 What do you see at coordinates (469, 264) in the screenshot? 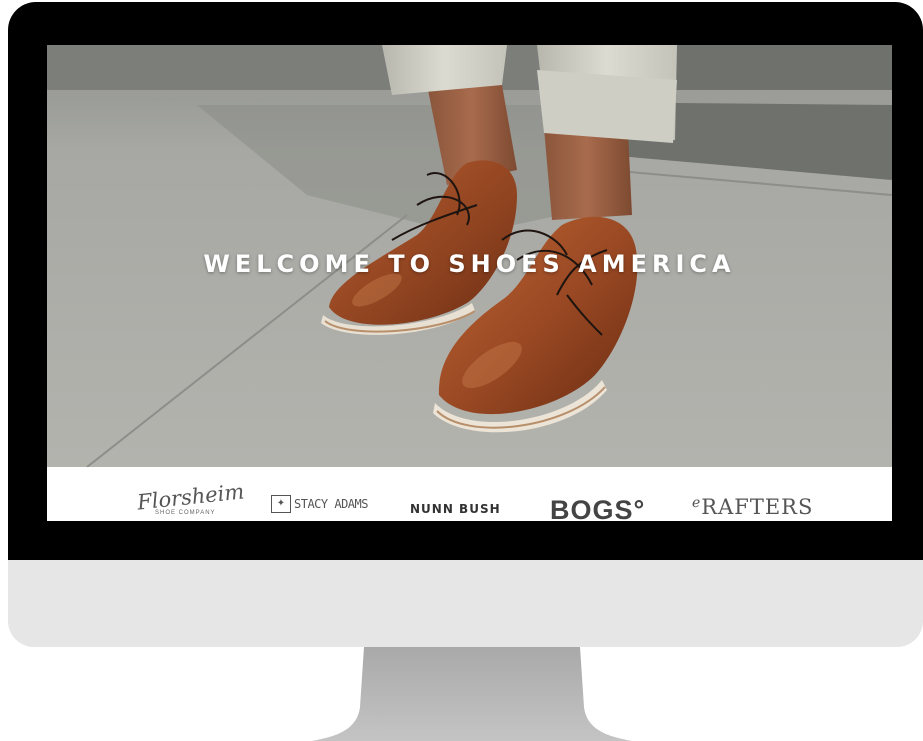
I see `hero-title: WELCOME TO SHOES AMERICA` at bounding box center [469, 264].